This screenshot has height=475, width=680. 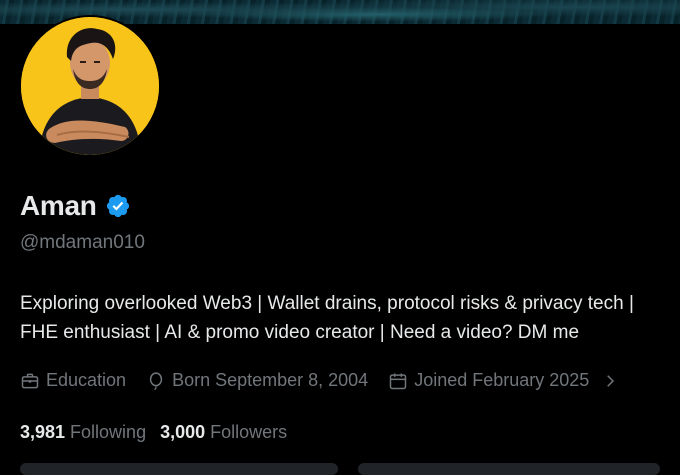 I want to click on chevron-right-icon, so click(x=610, y=381).